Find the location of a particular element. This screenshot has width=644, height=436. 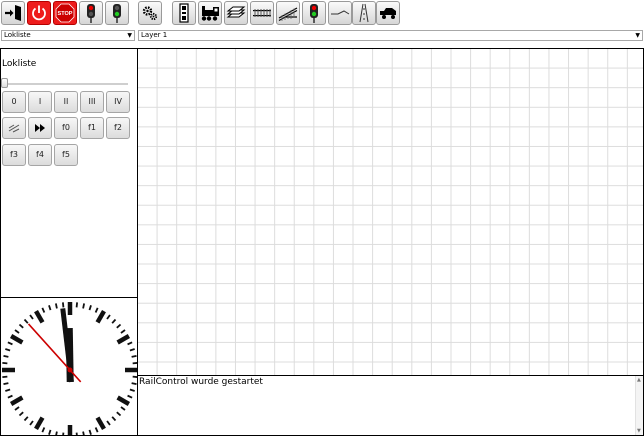

route-button is located at coordinates (340, 13).